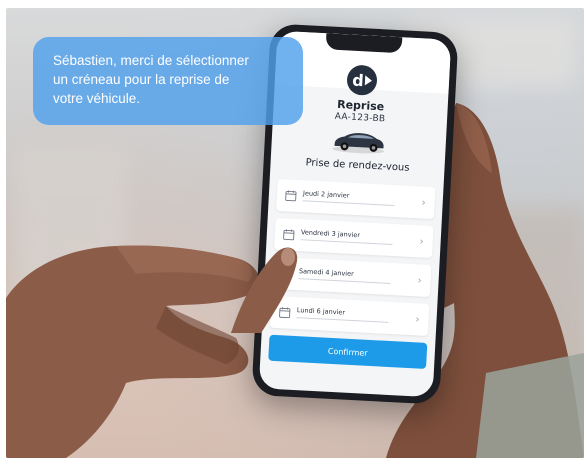  I want to click on section-title: Prise de rendez-vous, so click(357, 165).